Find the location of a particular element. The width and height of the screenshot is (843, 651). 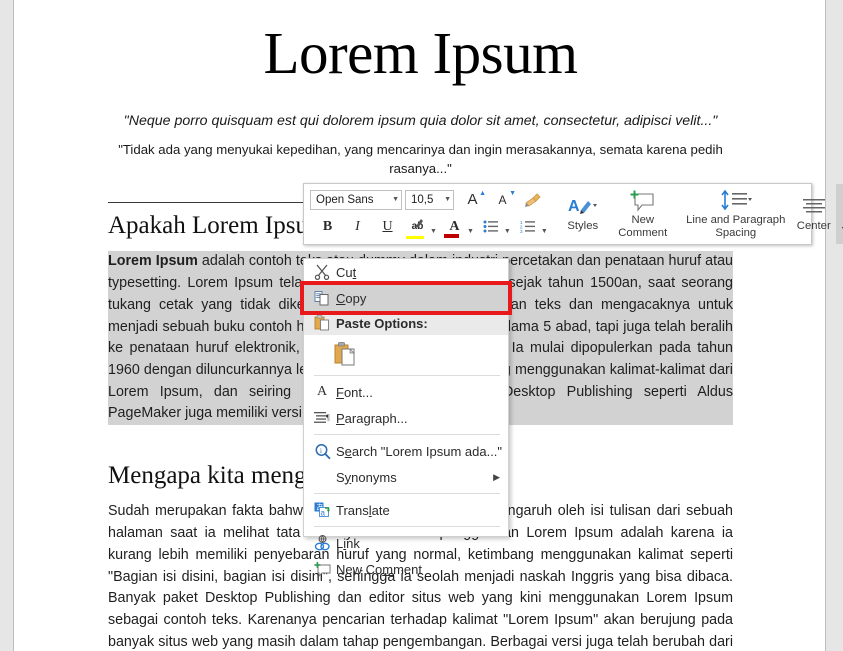

chevron-right-icon: ▶ is located at coordinates (496, 476).